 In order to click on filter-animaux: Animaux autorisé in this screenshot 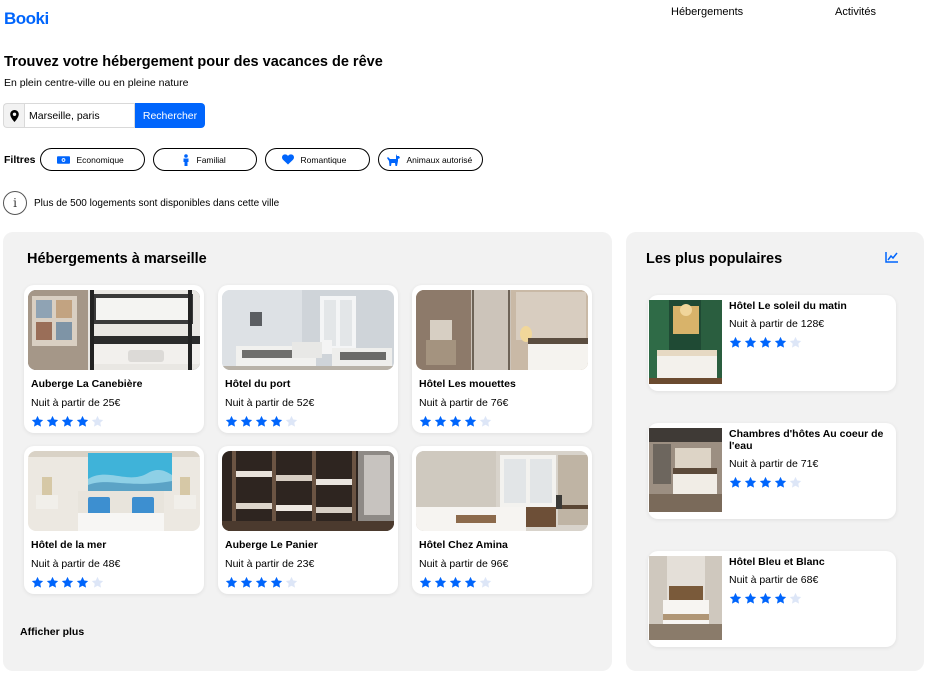, I will do `click(430, 159)`.